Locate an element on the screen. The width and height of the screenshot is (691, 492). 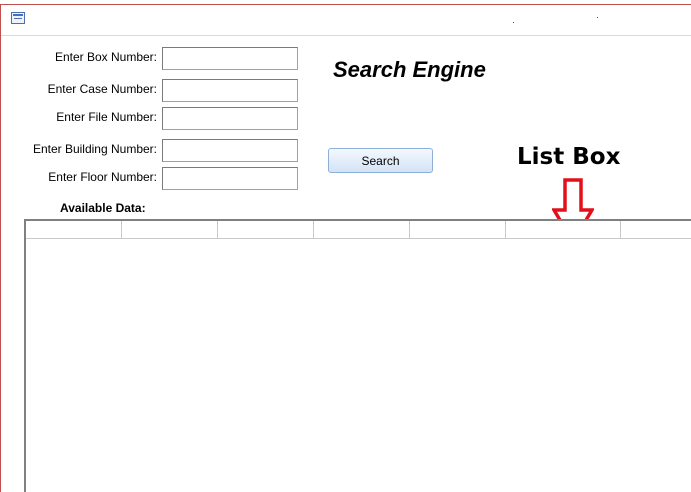
search-engine-heading: Search Engine is located at coordinates (409, 69).